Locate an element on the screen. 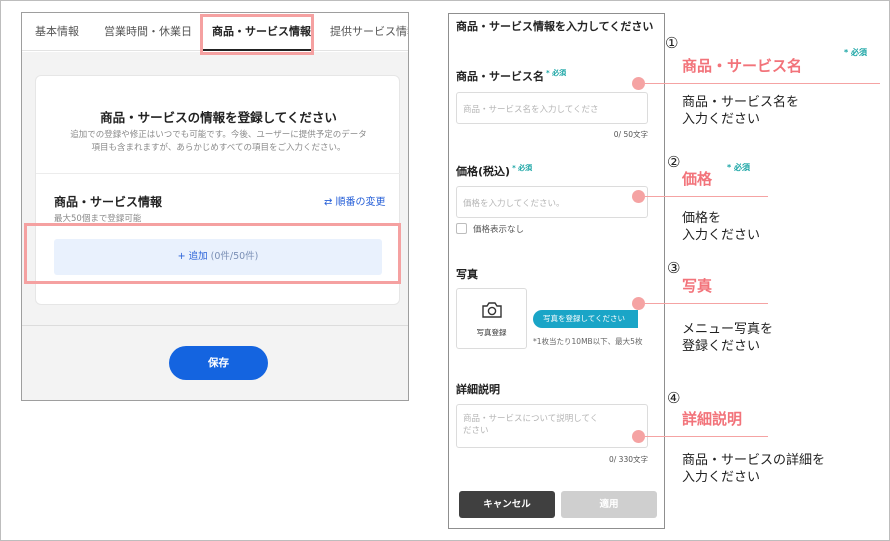 The width and height of the screenshot is (890, 541). card-desc-line2: 項目も含まれますが、あらかじめすべての項目をご入力ください。 is located at coordinates (218, 148).